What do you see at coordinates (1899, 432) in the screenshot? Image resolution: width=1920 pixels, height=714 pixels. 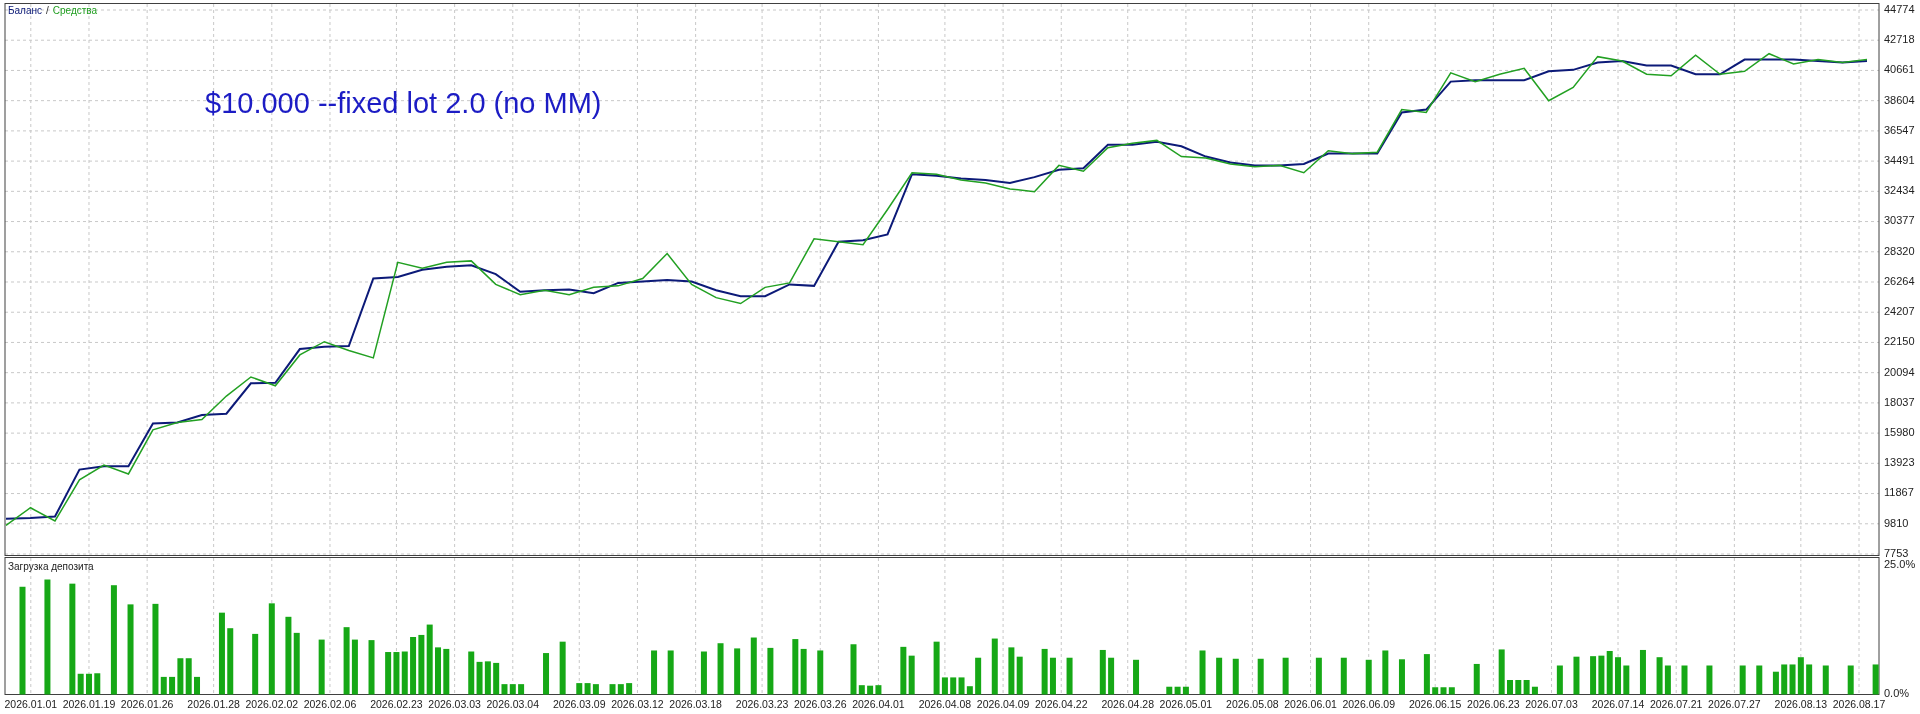 I see `axis-tick-label: 15980` at bounding box center [1899, 432].